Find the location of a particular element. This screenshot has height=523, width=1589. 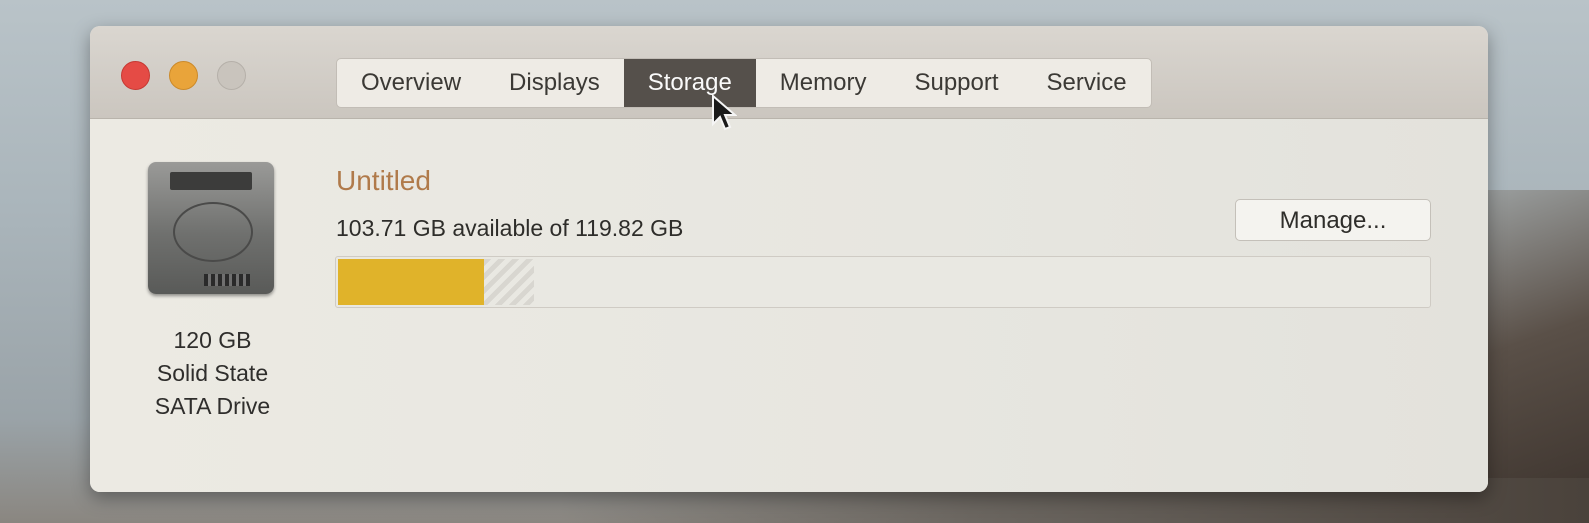

minimize-window-button is located at coordinates (183, 75).